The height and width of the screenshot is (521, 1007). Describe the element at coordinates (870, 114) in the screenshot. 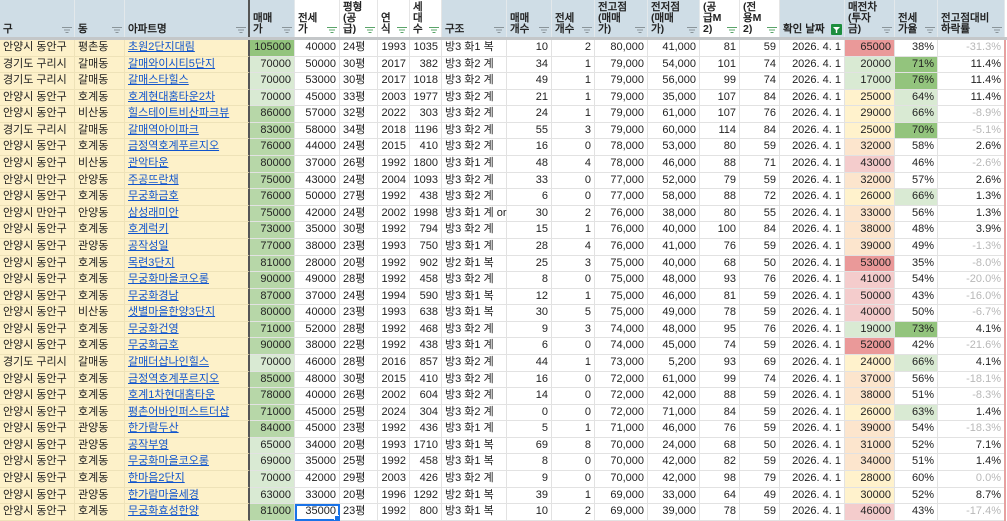

I see `cell-gap-amount: 29000` at that location.